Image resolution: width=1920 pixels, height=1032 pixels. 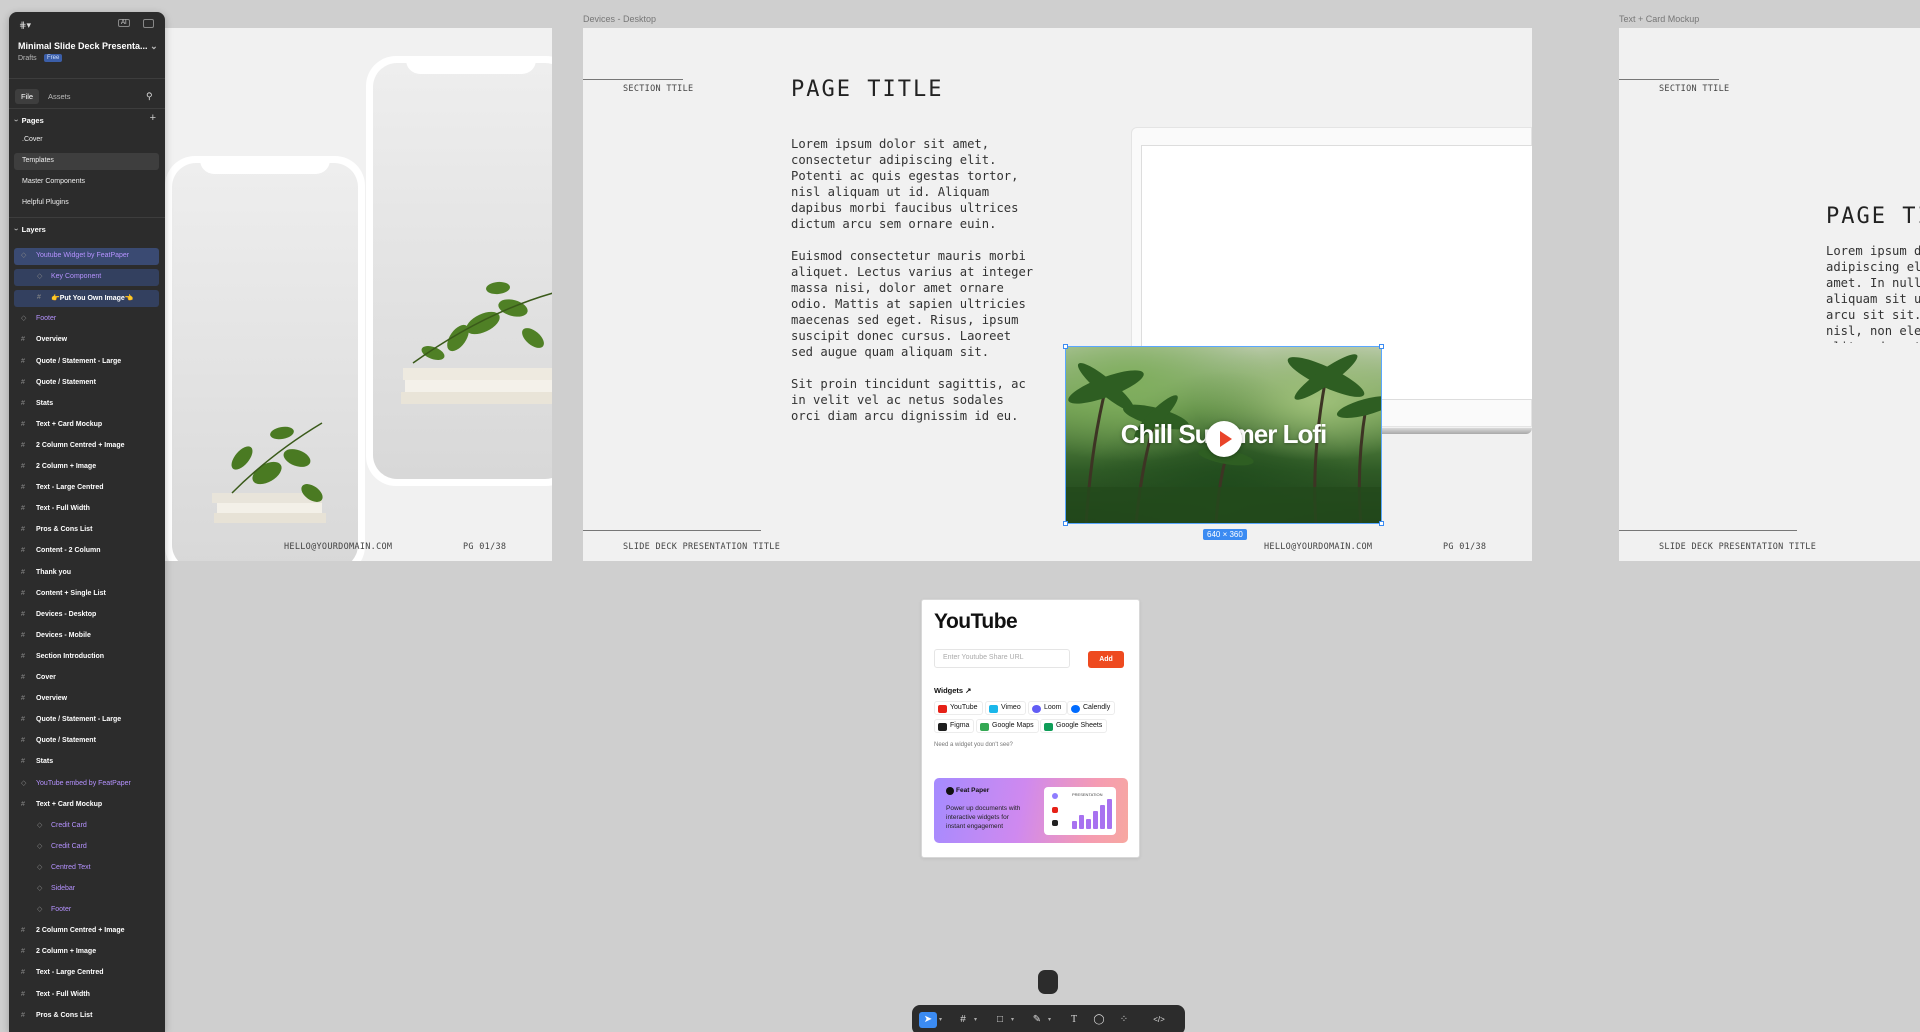 I want to click on frame-label-text-card-mockup: Text + Card Mockup, so click(x=1659, y=19).